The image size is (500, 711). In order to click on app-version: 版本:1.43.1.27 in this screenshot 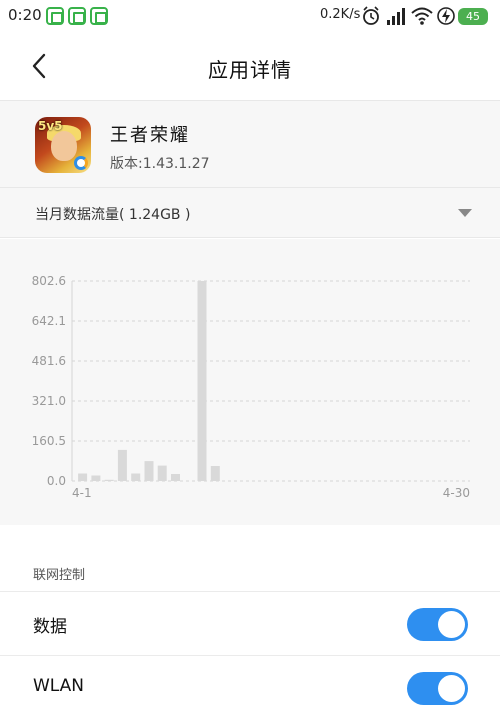, I will do `click(160, 164)`.